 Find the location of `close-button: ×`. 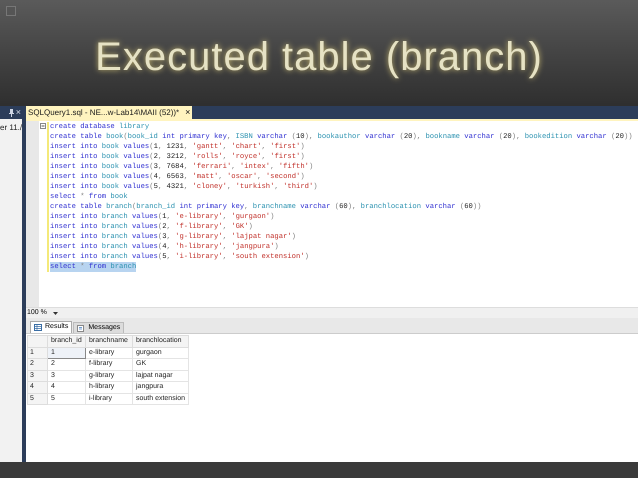

close-button: × is located at coordinates (18, 112).